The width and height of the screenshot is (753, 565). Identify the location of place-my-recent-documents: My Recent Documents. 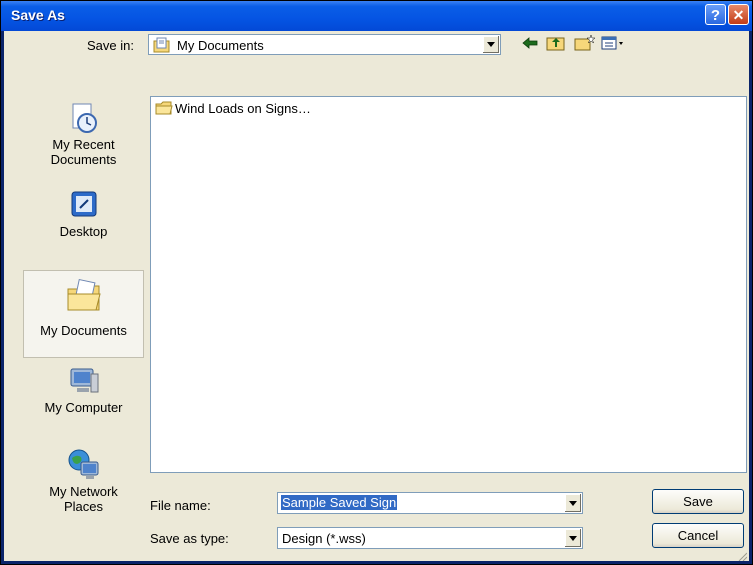
(83, 141).